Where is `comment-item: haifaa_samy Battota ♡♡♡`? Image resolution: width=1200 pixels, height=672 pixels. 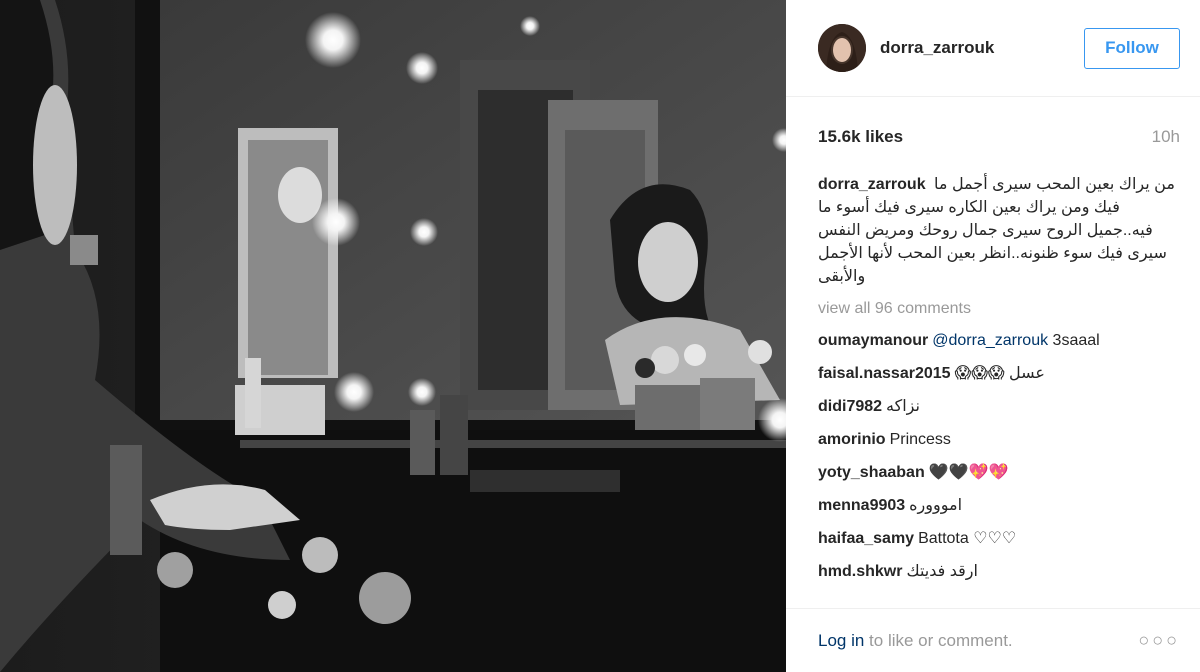
comment-item: haifaa_samy Battota ♡♡♡ is located at coordinates (999, 538).